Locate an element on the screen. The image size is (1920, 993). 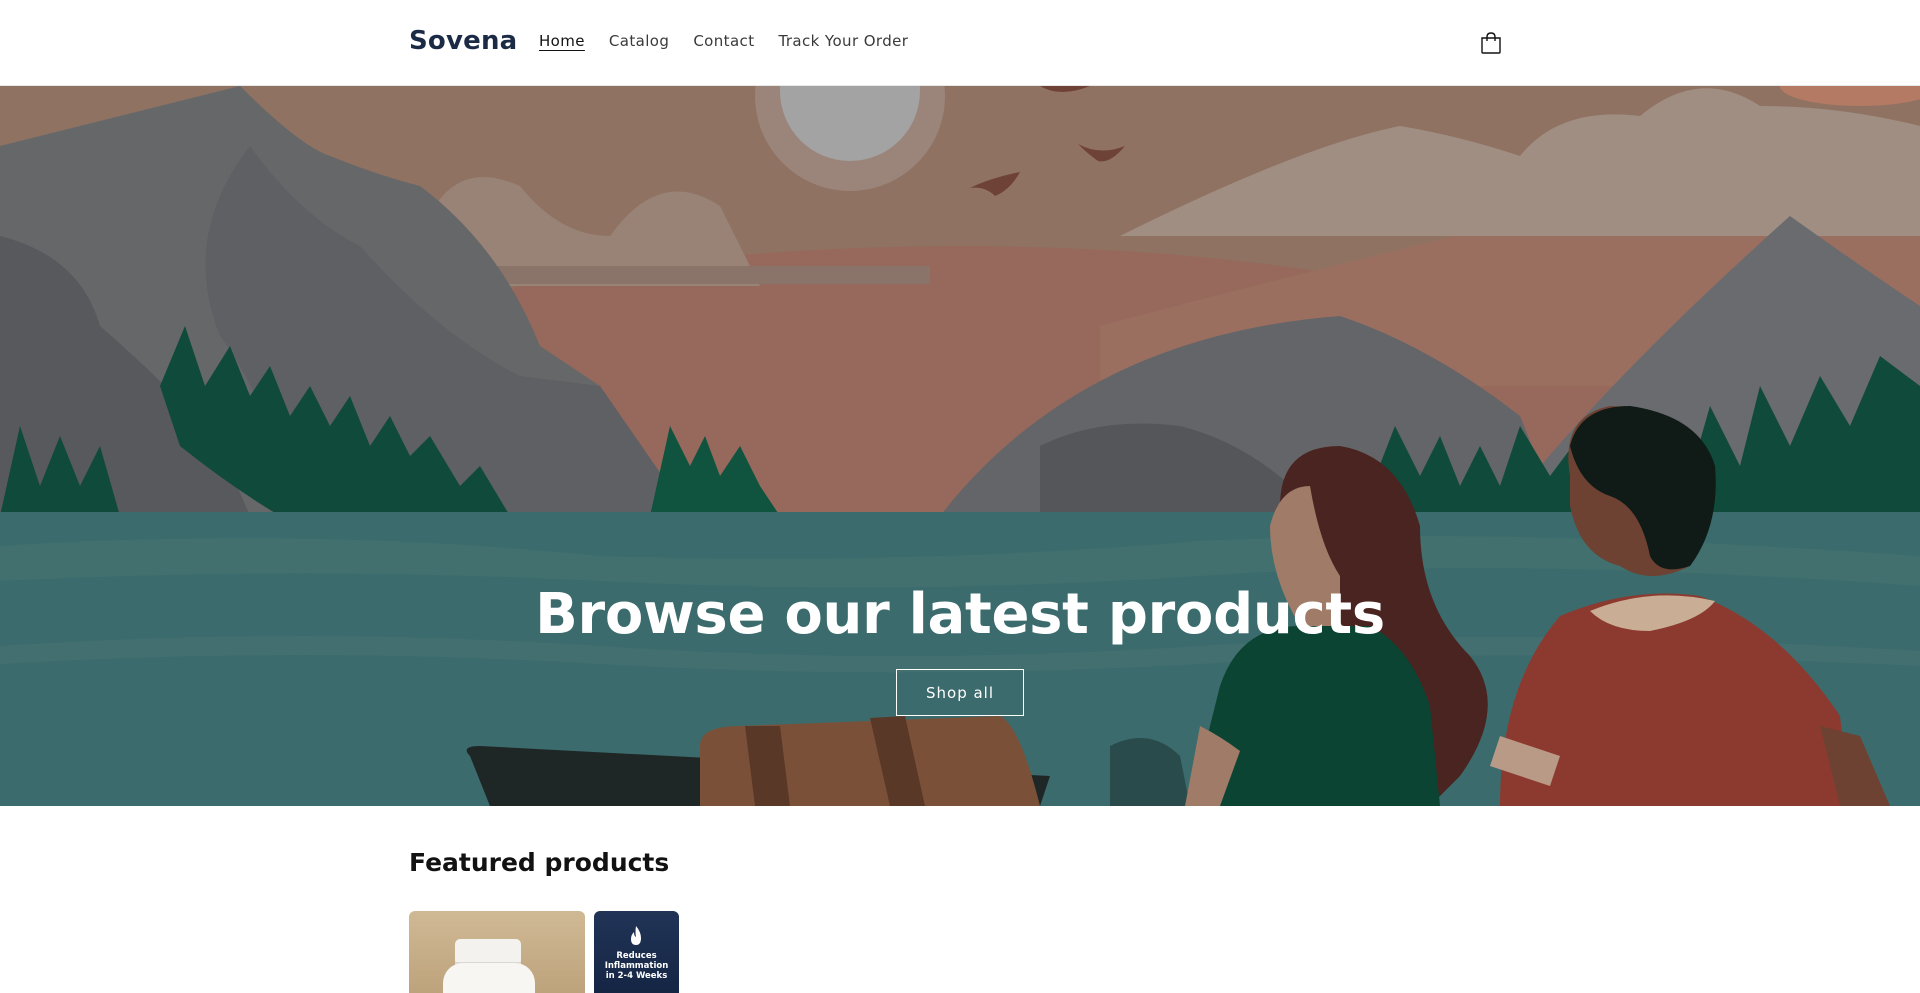
badge-line-2: Inflammation is located at coordinates (636, 966).